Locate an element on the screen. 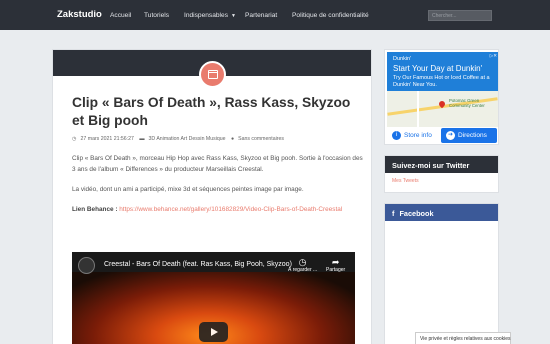 This screenshot has width=550, height=344. nav-link-partenariat: Partenariat is located at coordinates (261, 15).